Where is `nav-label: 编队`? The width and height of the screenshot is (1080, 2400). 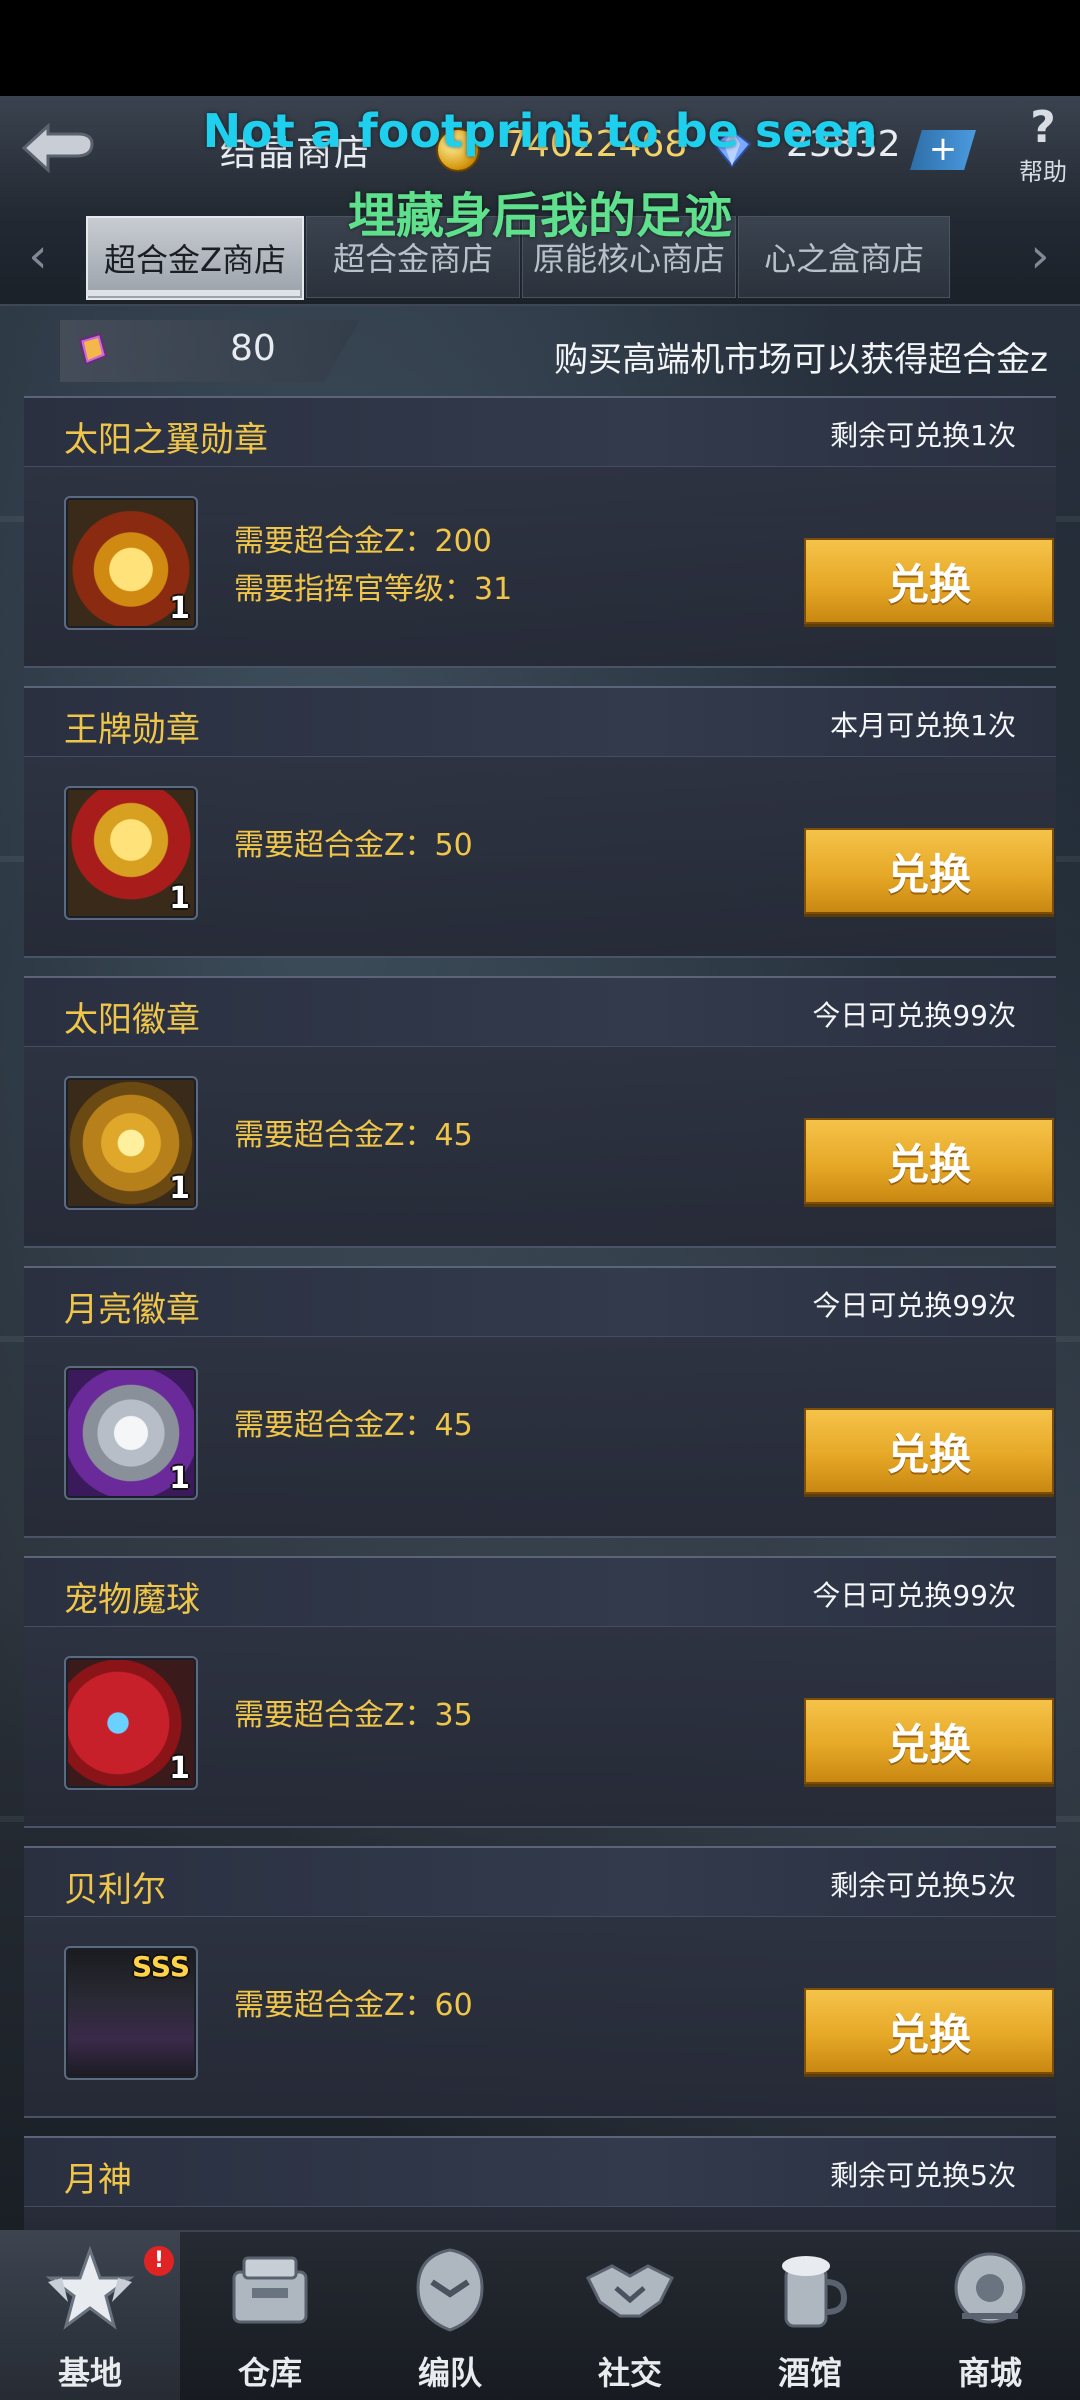 nav-label: 编队 is located at coordinates (449, 2373).